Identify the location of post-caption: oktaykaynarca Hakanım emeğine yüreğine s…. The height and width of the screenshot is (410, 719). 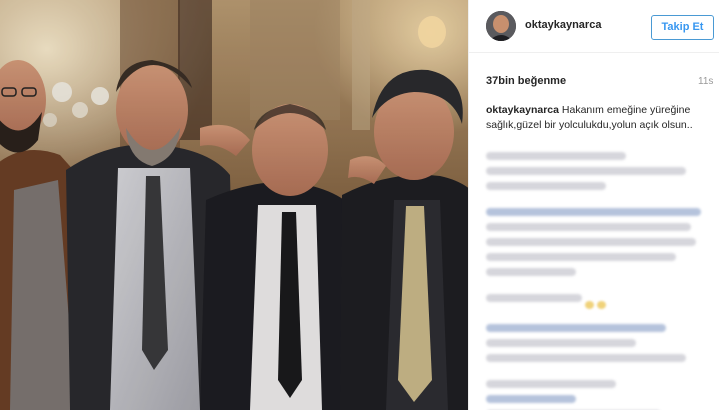
(596, 117).